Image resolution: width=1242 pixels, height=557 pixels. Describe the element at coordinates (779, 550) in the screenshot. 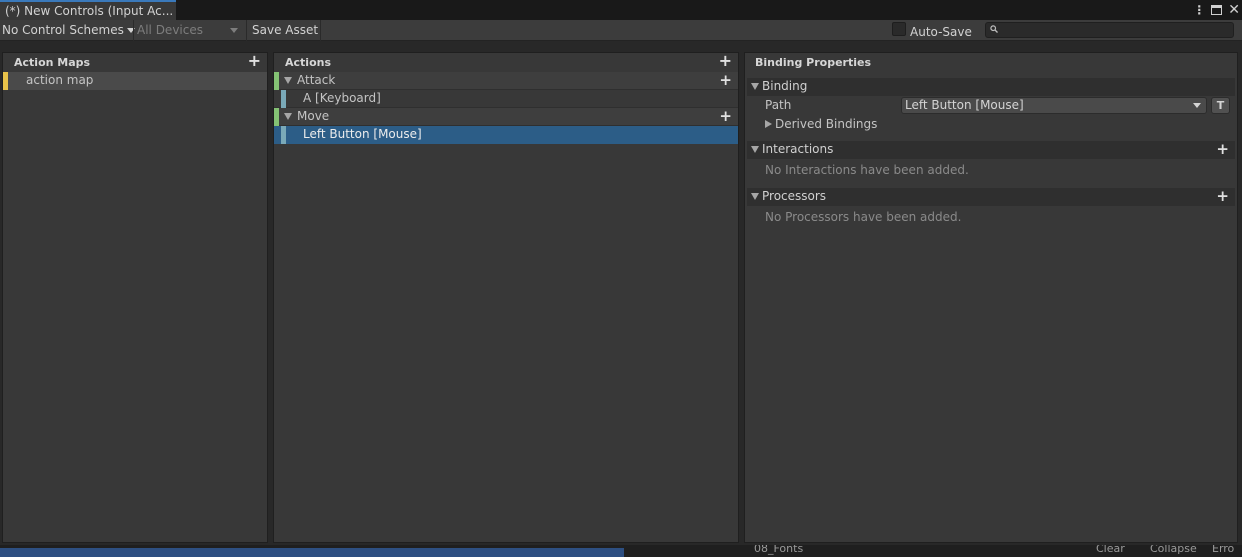

I see `background-folder-label: 08_Fonts` at that location.